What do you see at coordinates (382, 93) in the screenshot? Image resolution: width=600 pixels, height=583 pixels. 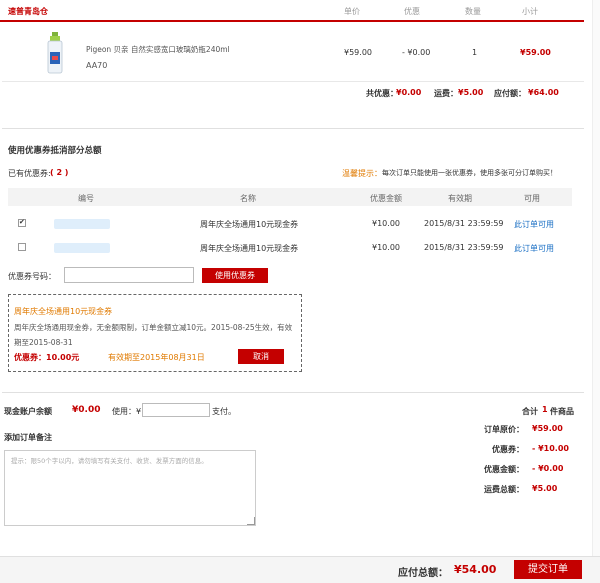 I see `summary-discount-label: 共优惠：` at bounding box center [382, 93].